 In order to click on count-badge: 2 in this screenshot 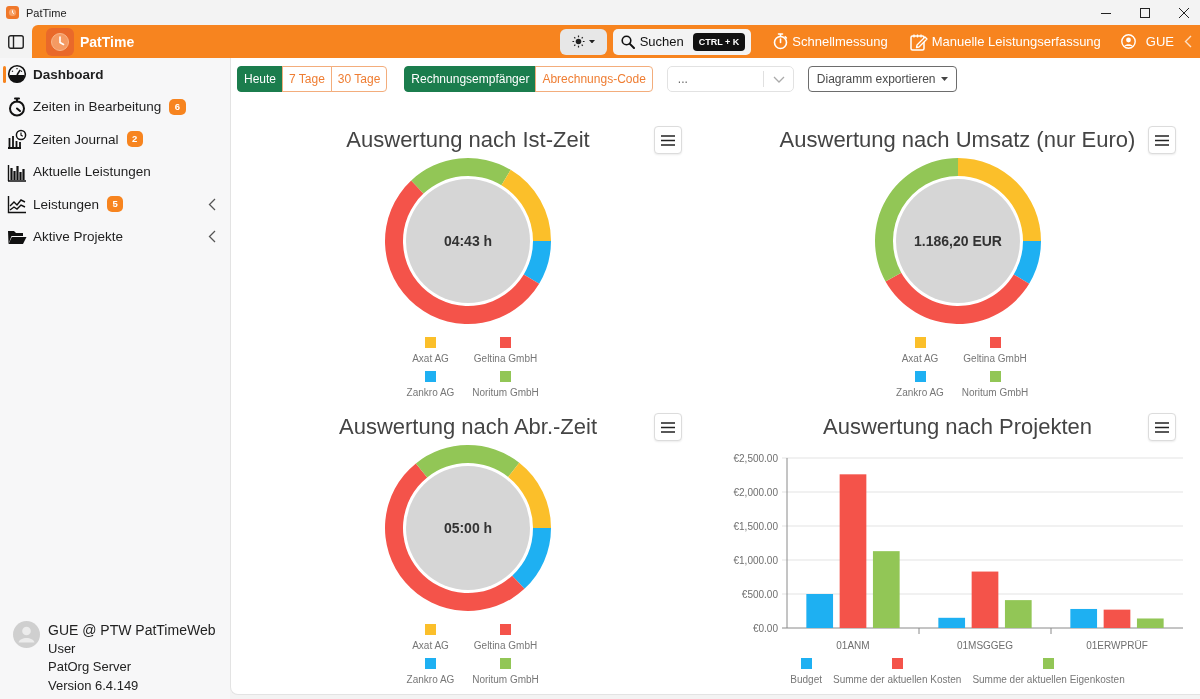, I will do `click(134, 139)`.